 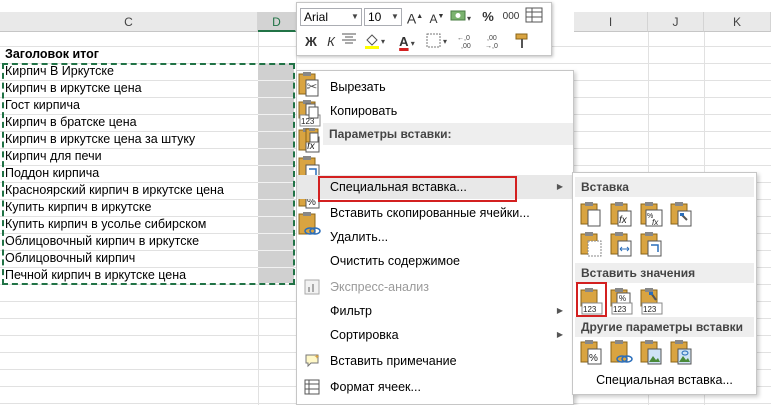 I want to click on format-cells-icon, so click(x=312, y=387).